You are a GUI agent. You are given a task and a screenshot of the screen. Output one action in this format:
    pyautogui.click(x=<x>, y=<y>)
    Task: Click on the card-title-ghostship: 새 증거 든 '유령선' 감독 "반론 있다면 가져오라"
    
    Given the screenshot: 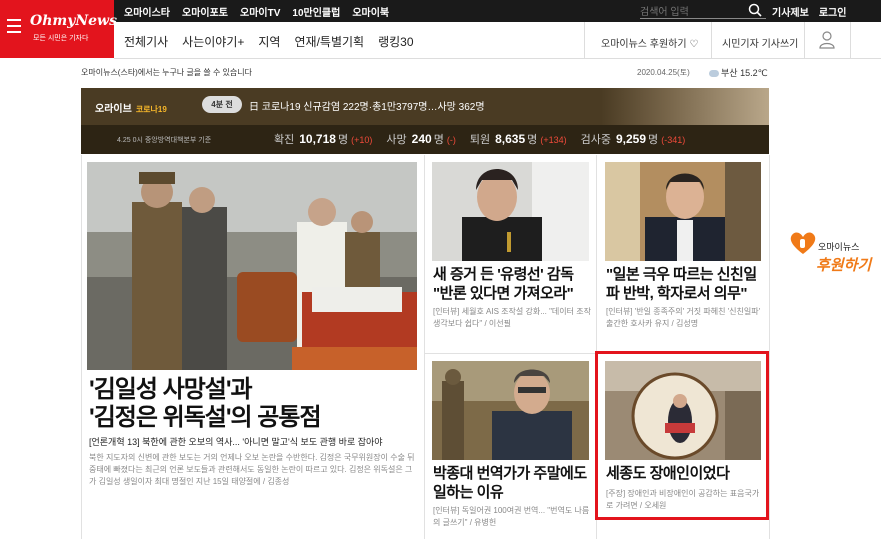 What is the action you would take?
    pyautogui.click(x=513, y=284)
    